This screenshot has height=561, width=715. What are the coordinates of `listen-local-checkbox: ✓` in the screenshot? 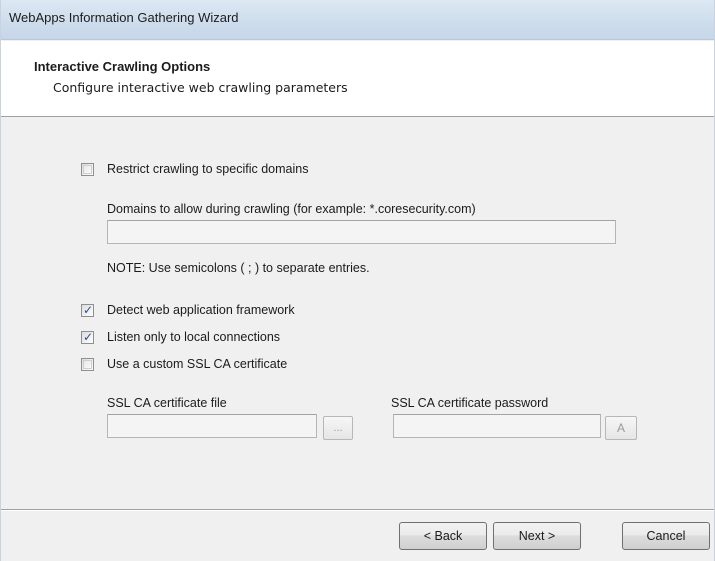 It's located at (87, 337).